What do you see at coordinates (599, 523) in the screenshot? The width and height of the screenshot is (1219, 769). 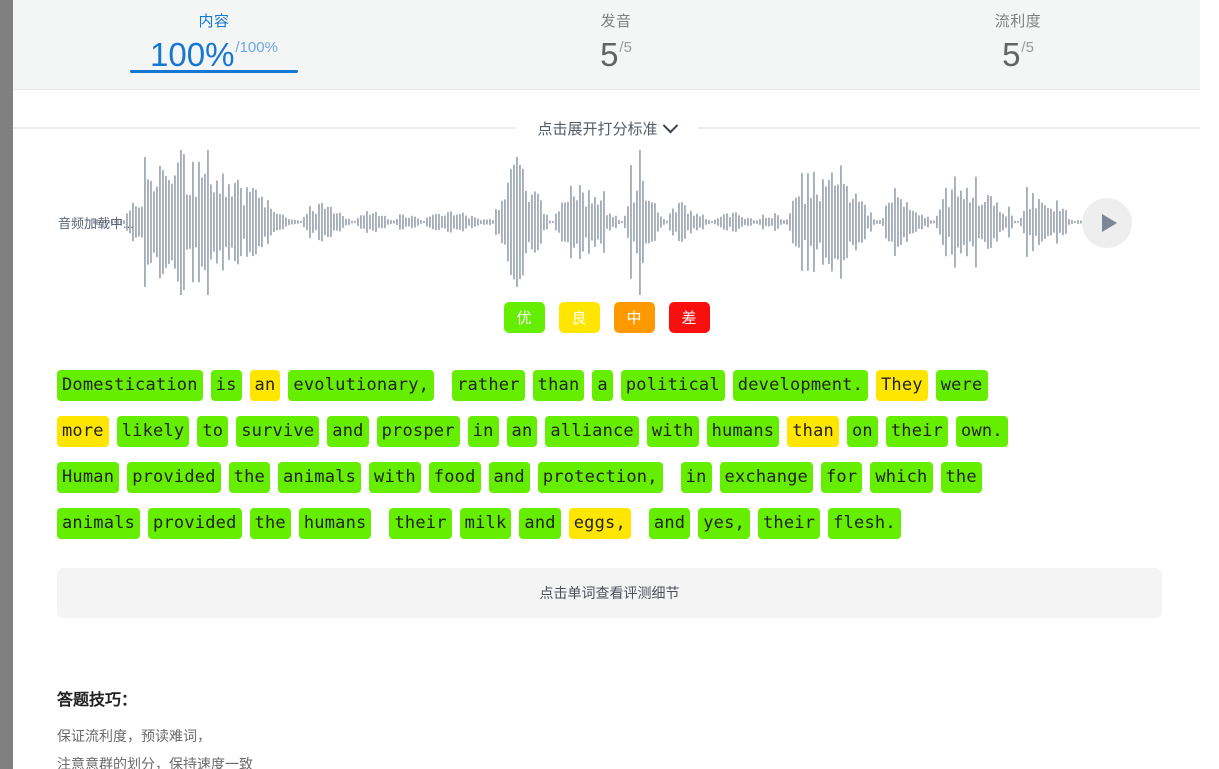 I see `passage-word: eggs,` at bounding box center [599, 523].